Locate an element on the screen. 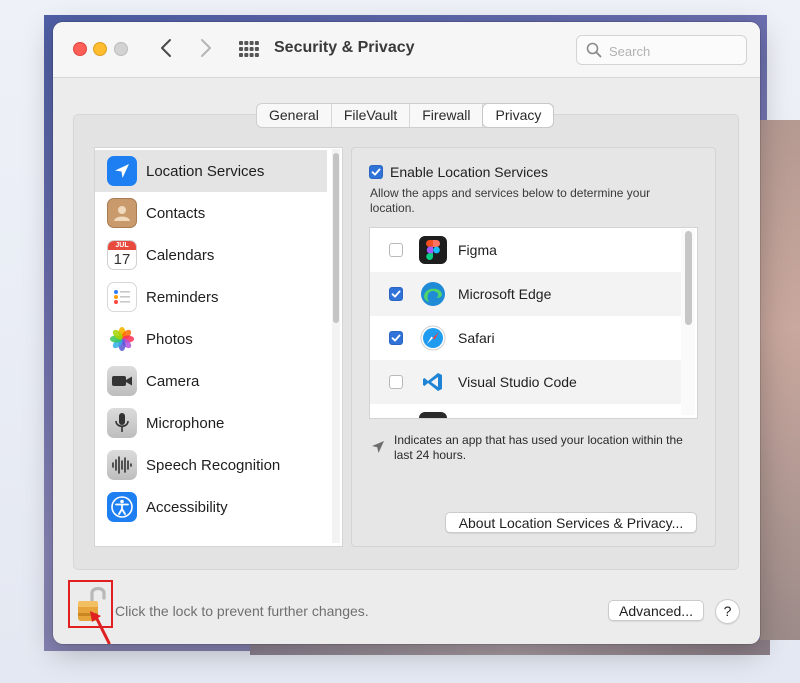 The height and width of the screenshot is (683, 800). enable-location-services-label: Enable Location Services is located at coordinates (469, 172).